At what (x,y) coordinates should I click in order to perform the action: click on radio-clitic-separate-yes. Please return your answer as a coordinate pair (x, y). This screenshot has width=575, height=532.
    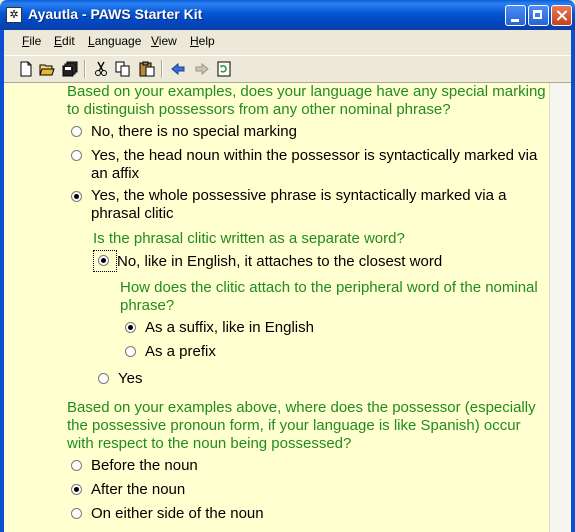
    Looking at the image, I should click on (103, 378).